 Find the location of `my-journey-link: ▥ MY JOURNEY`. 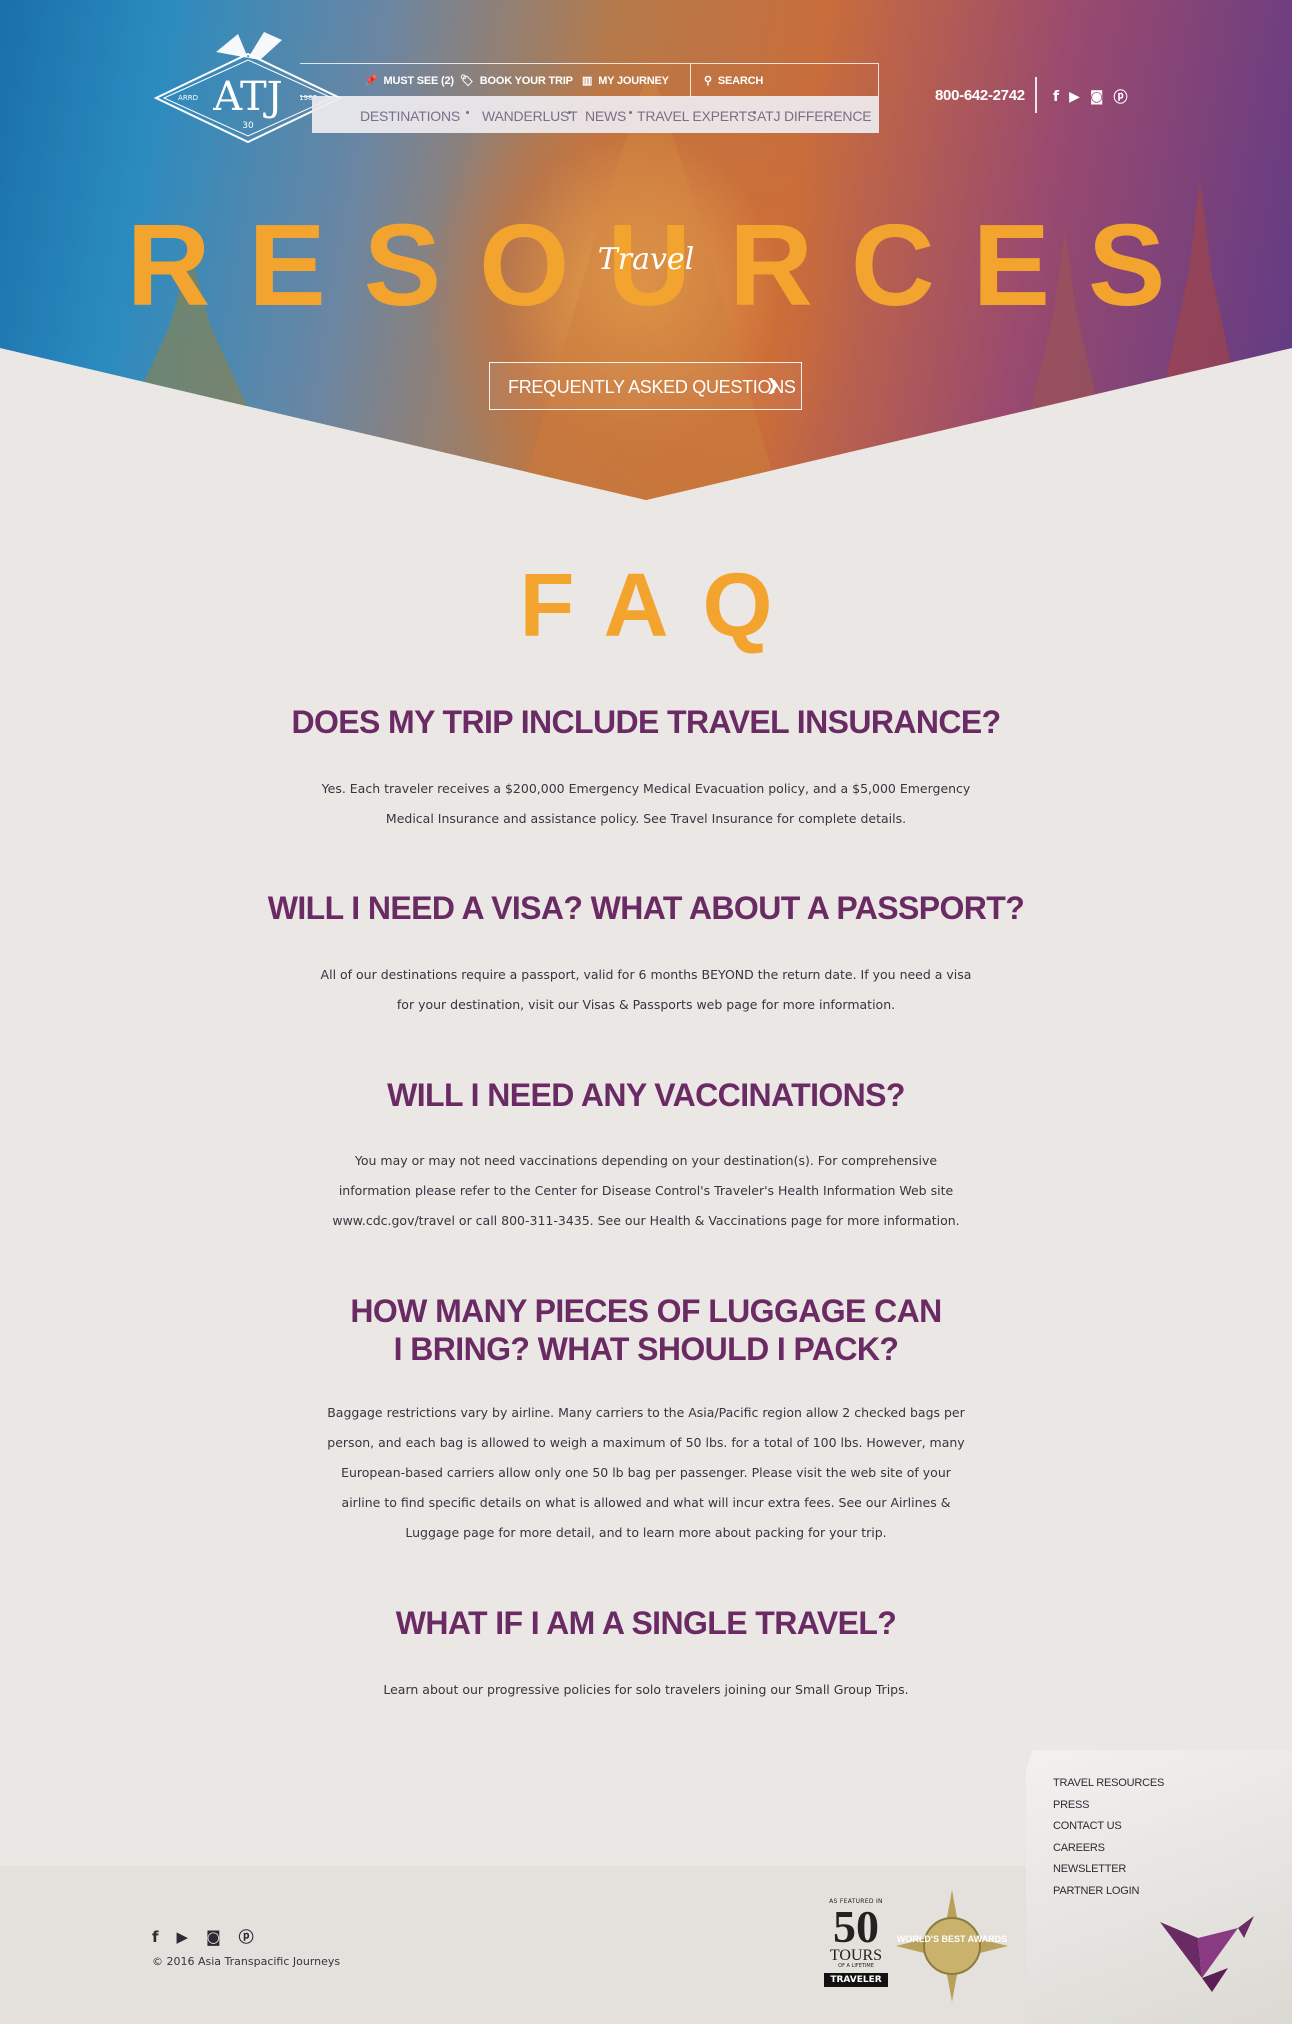

my-journey-link: ▥ MY JOURNEY is located at coordinates (625, 81).